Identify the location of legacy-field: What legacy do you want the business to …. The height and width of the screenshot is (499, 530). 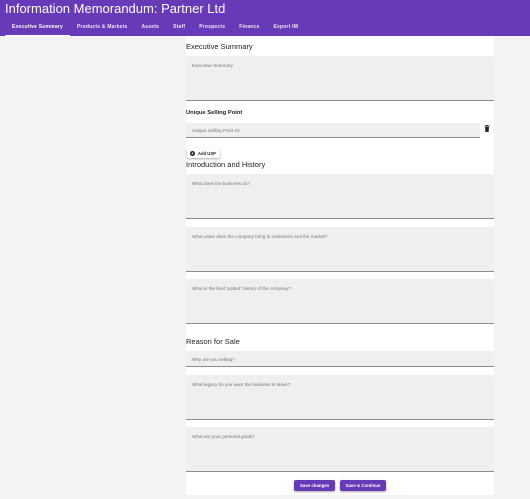
(340, 397).